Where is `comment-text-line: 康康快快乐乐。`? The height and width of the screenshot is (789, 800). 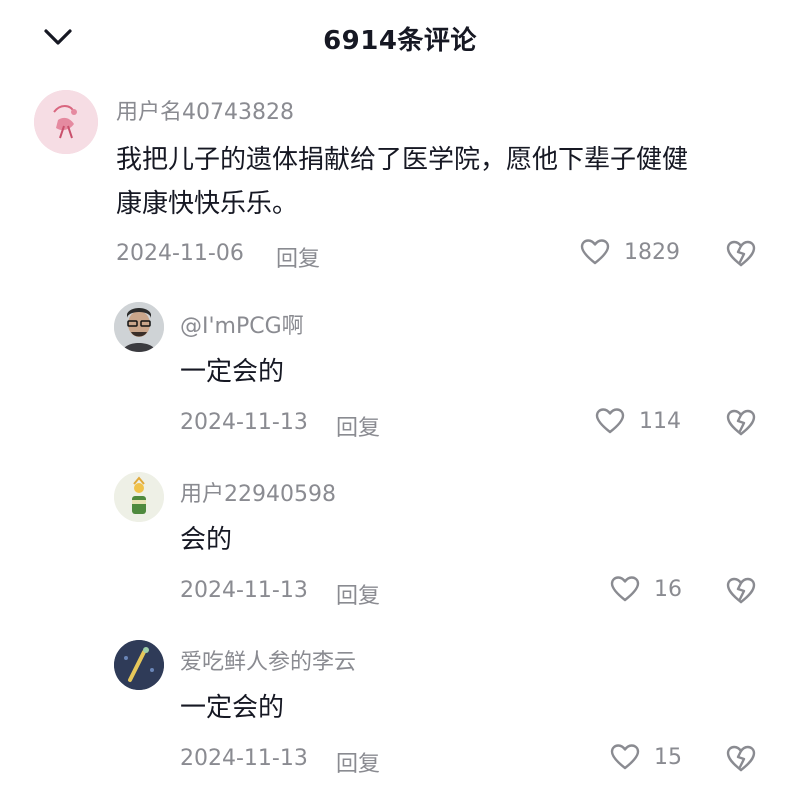
comment-text-line: 康康快快乐乐。 is located at coordinates (207, 204).